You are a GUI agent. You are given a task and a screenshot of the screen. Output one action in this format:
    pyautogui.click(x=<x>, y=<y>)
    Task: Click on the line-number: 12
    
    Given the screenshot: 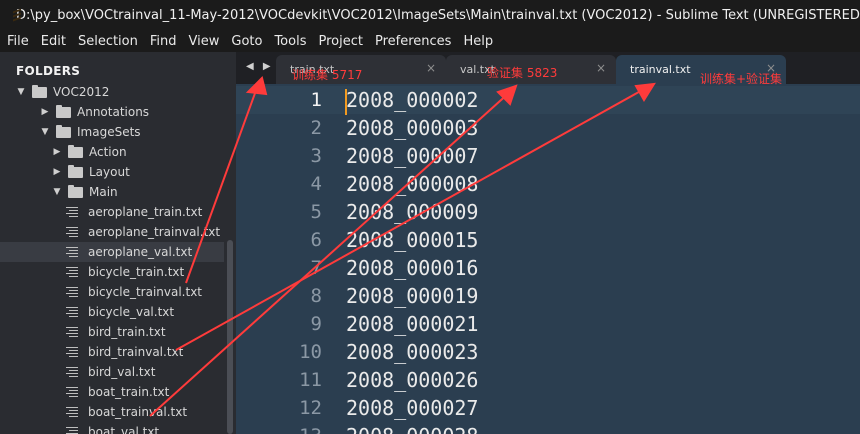 What is the action you would take?
    pyautogui.click(x=310, y=408)
    